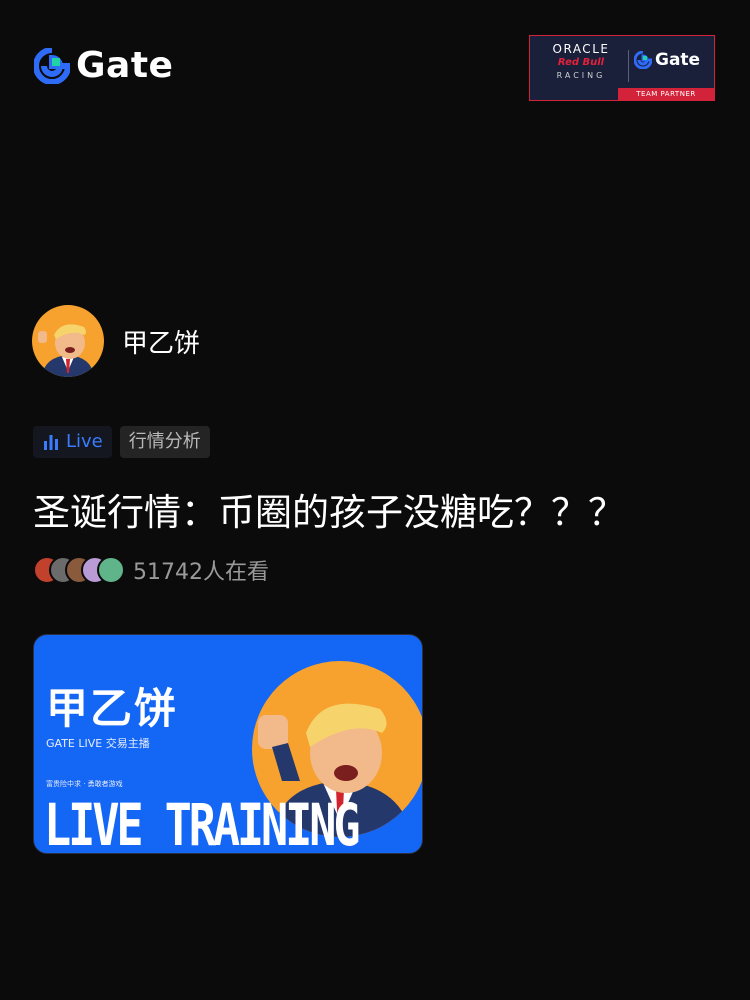 This screenshot has width=750, height=1000. I want to click on team-partner-strip: TEAM PARTNER, so click(666, 94).